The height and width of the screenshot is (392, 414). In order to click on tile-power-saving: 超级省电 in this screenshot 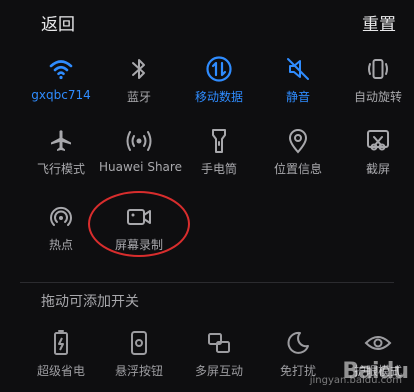, I will do `click(61, 359)`.